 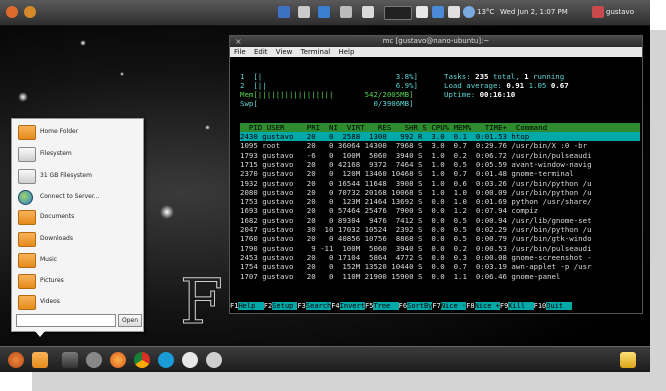 What do you see at coordinates (238, 41) in the screenshot?
I see `close-icon: ×` at bounding box center [238, 41].